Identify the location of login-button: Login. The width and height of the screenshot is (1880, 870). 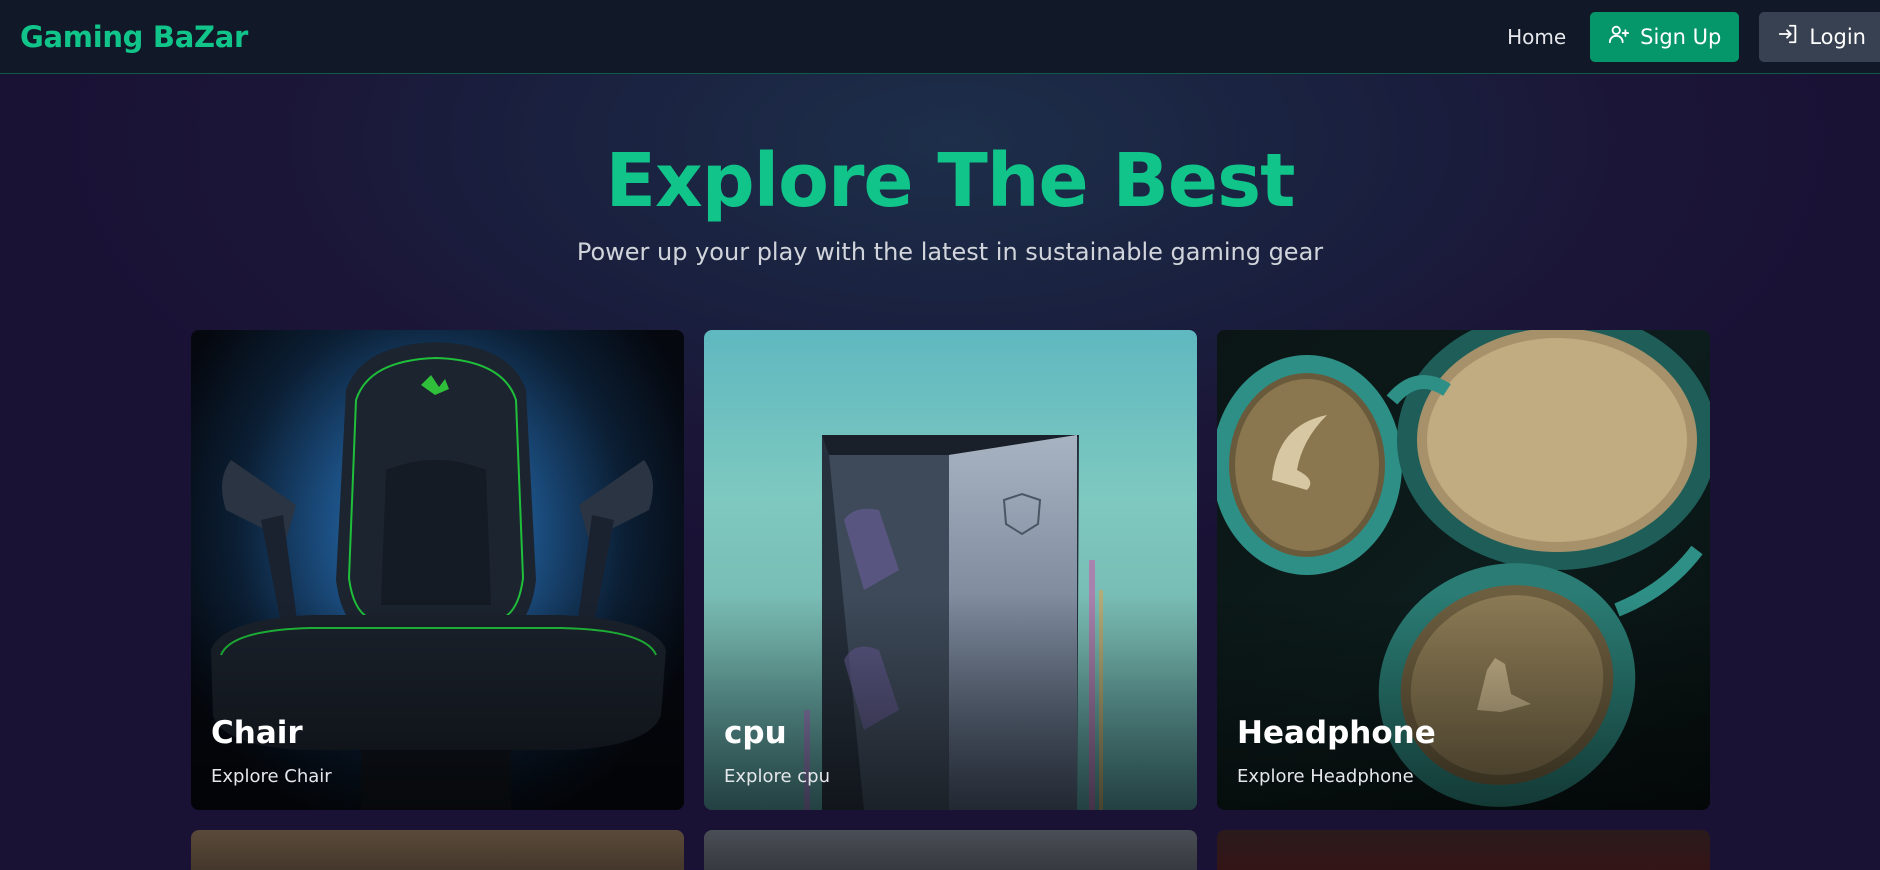
(1819, 36).